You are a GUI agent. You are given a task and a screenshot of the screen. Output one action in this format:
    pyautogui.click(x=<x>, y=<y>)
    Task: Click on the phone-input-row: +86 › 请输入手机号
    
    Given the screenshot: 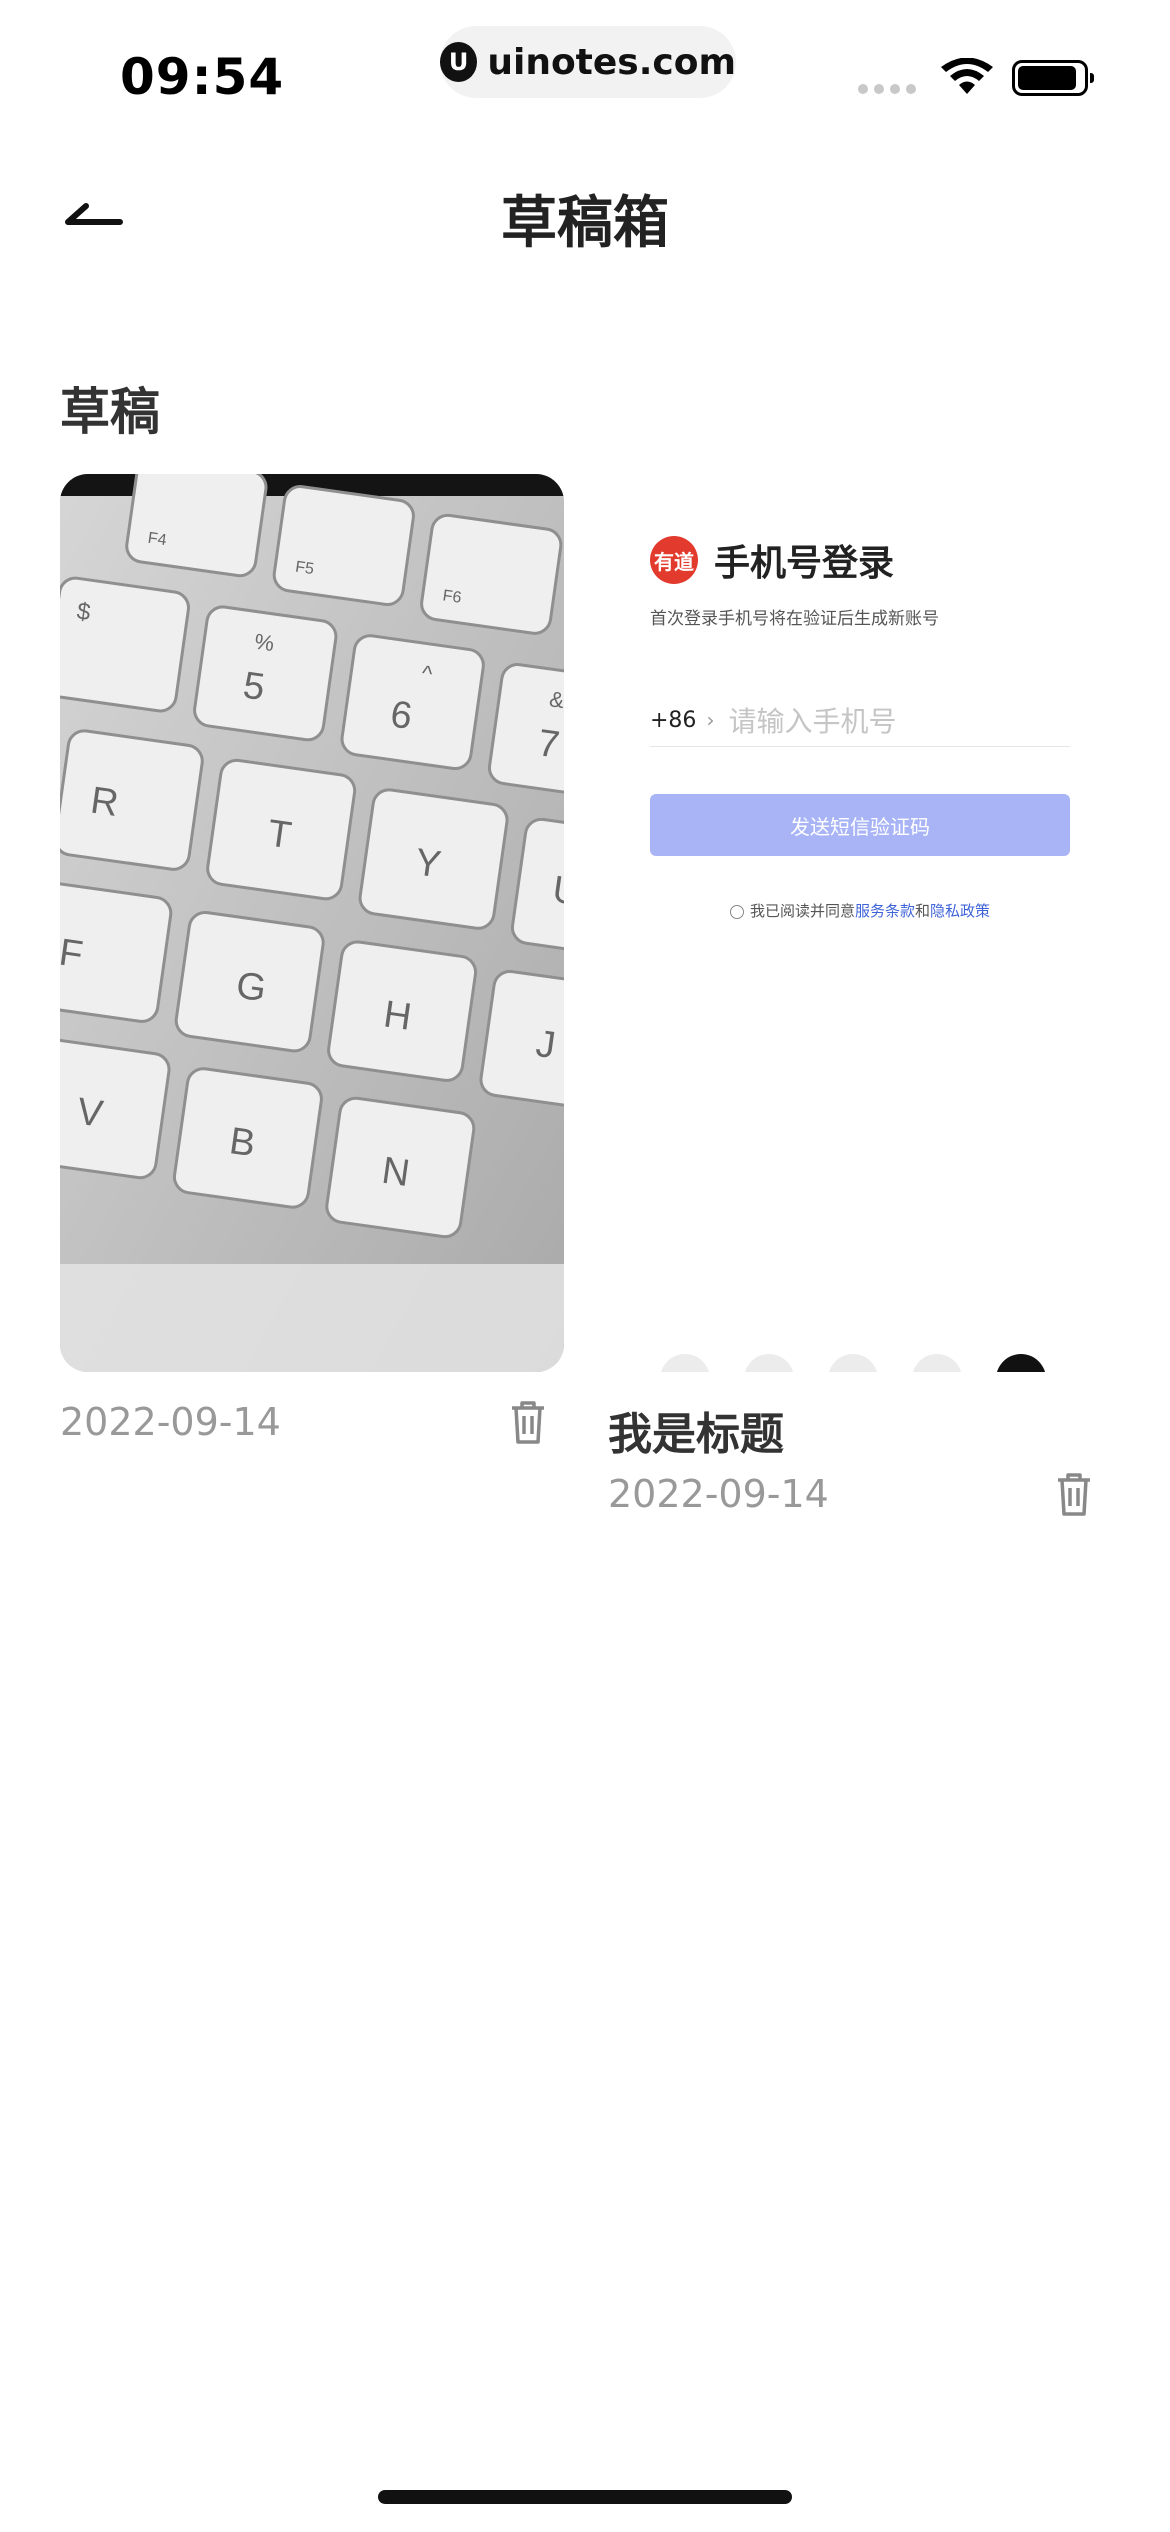 What is the action you would take?
    pyautogui.click(x=860, y=720)
    